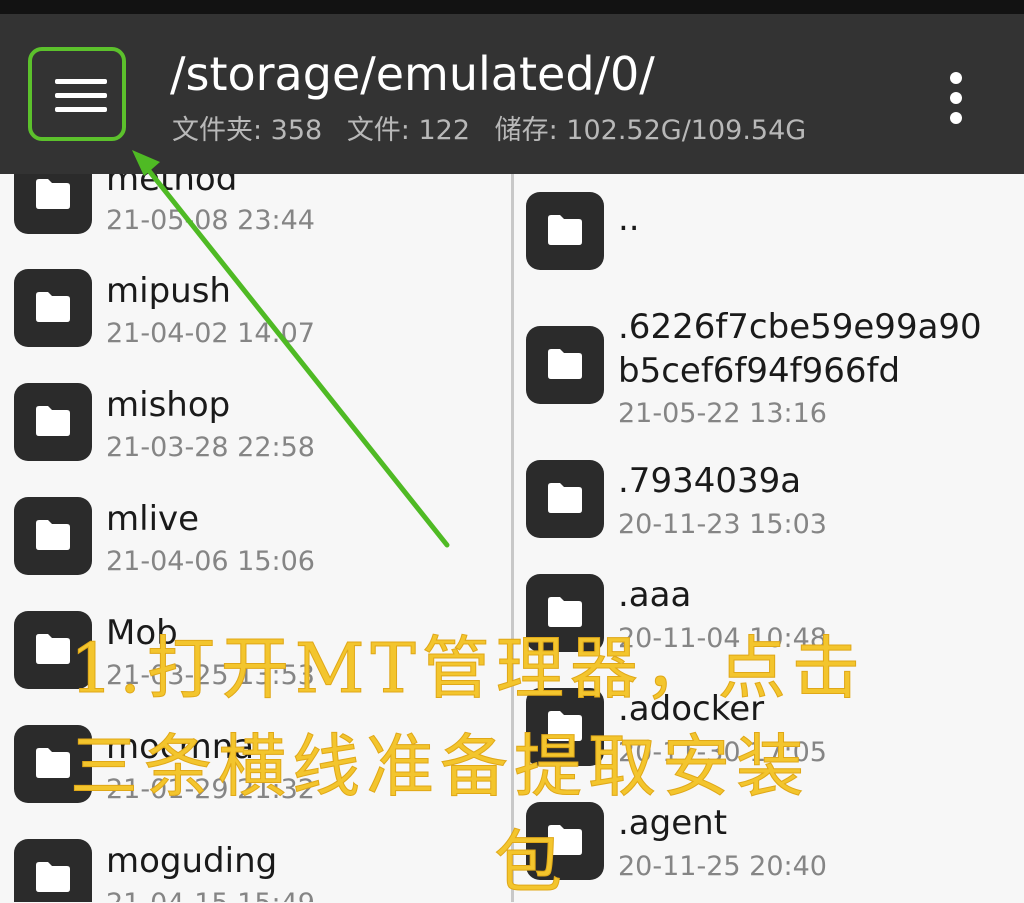 The height and width of the screenshot is (903, 1024). Describe the element at coordinates (412, 74) in the screenshot. I see `current-path: /storage/emulated/0/` at that location.